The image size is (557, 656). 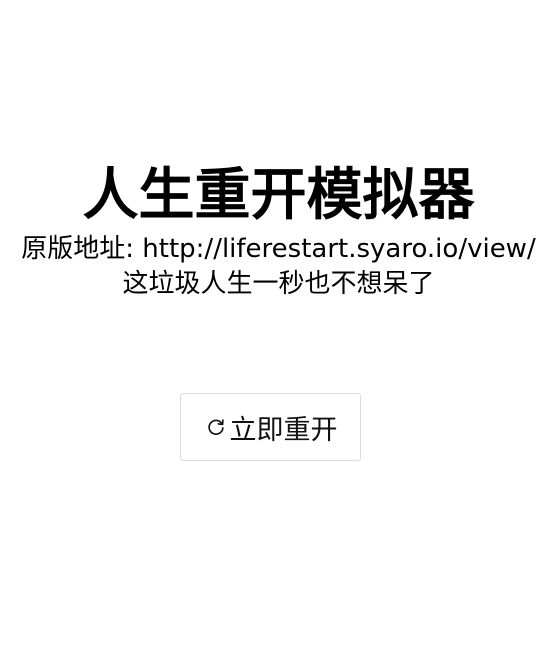 What do you see at coordinates (283, 430) in the screenshot?
I see `restart-button-label: 立即重开` at bounding box center [283, 430].